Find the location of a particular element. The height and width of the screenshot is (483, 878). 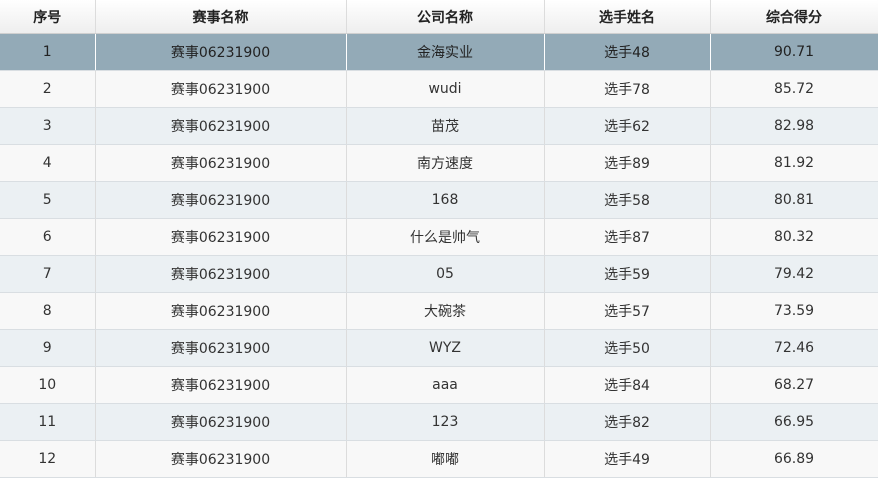

cell-index: 7 is located at coordinates (48, 274).